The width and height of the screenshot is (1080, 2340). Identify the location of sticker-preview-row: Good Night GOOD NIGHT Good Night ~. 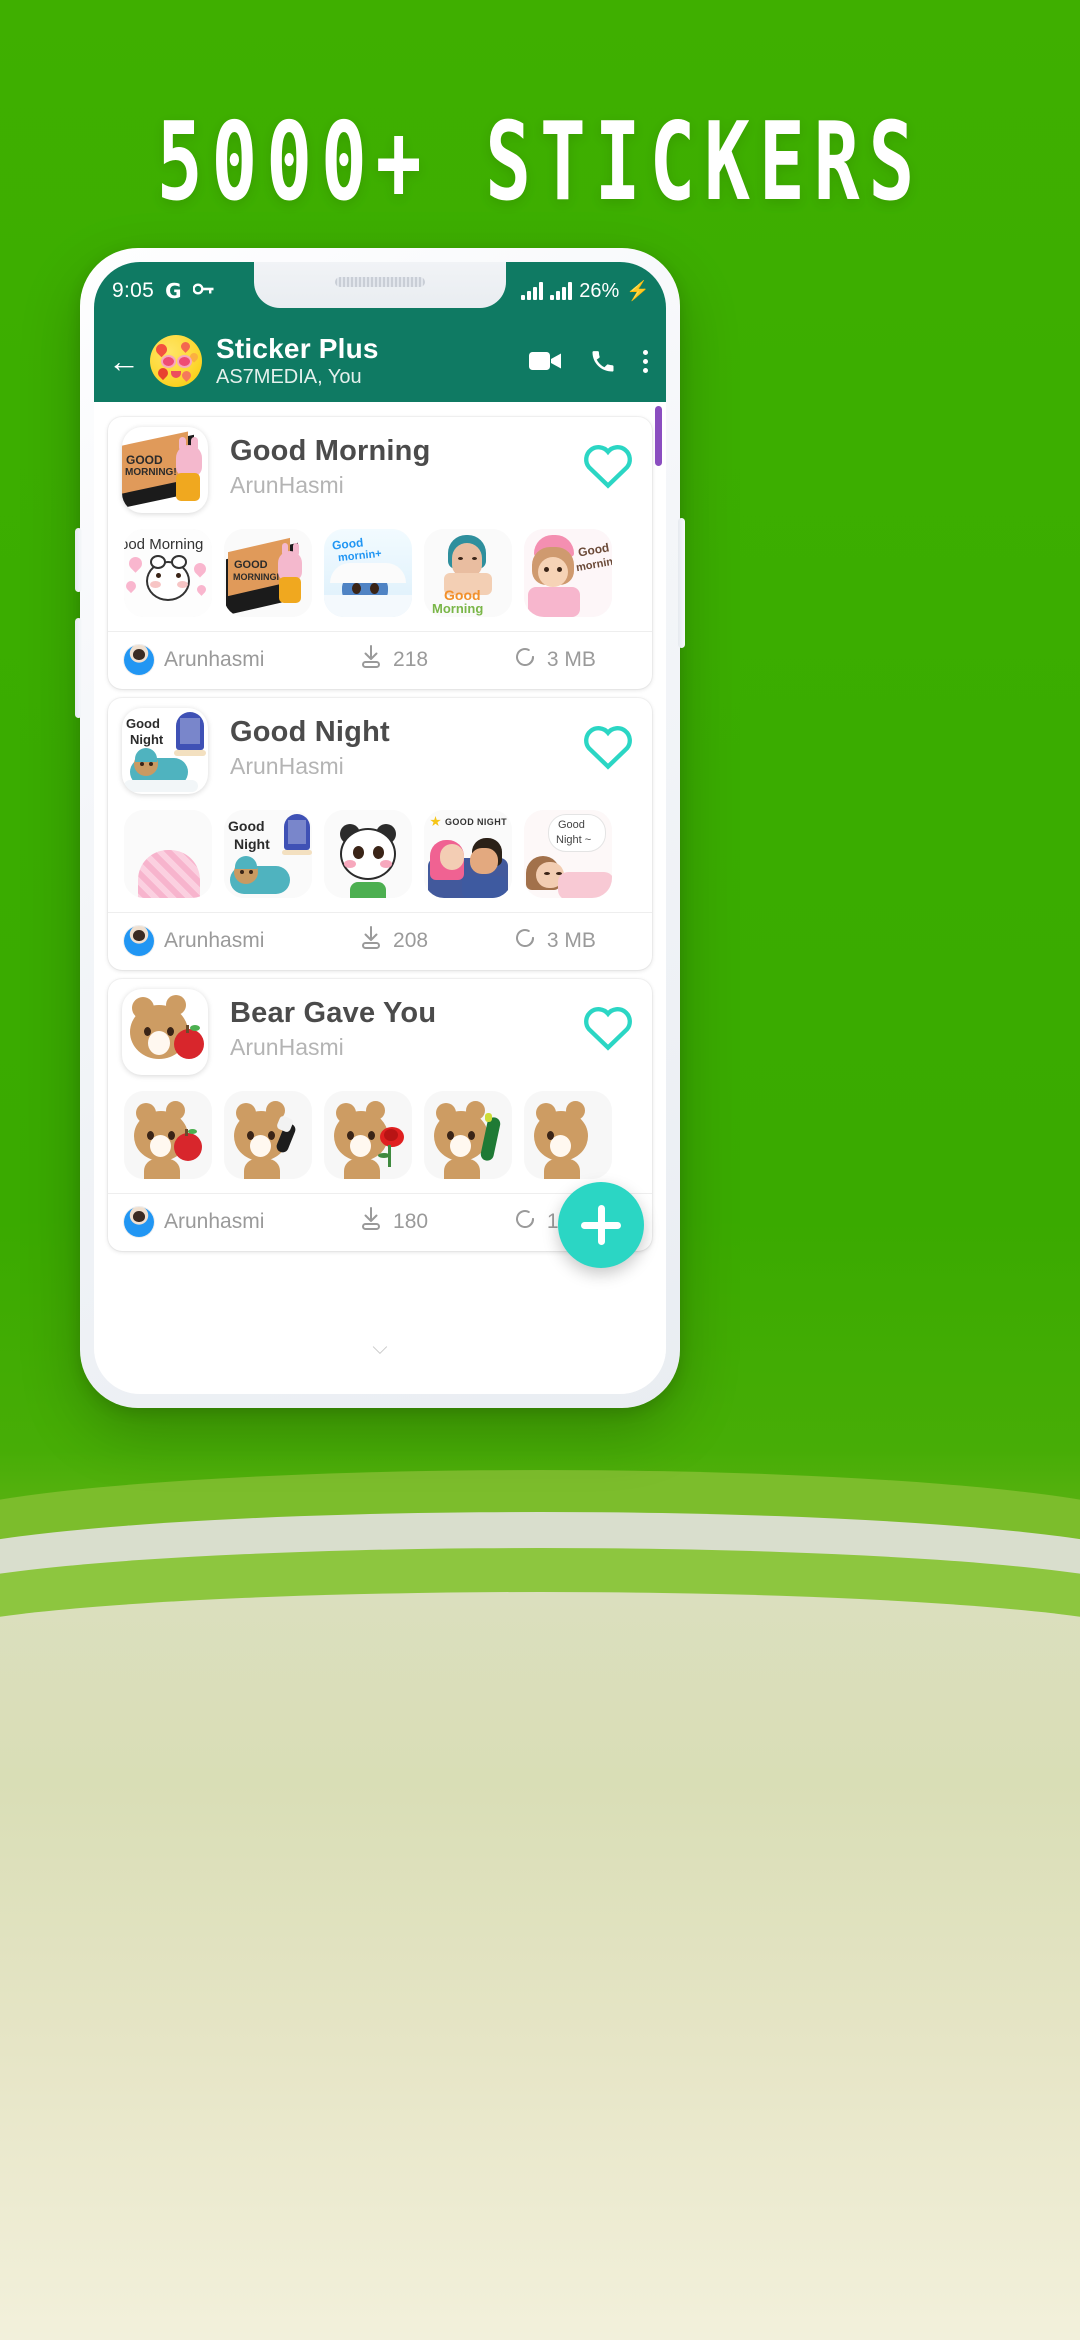
(380, 857).